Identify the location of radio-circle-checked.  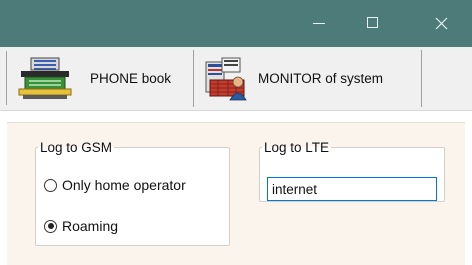
(50, 226).